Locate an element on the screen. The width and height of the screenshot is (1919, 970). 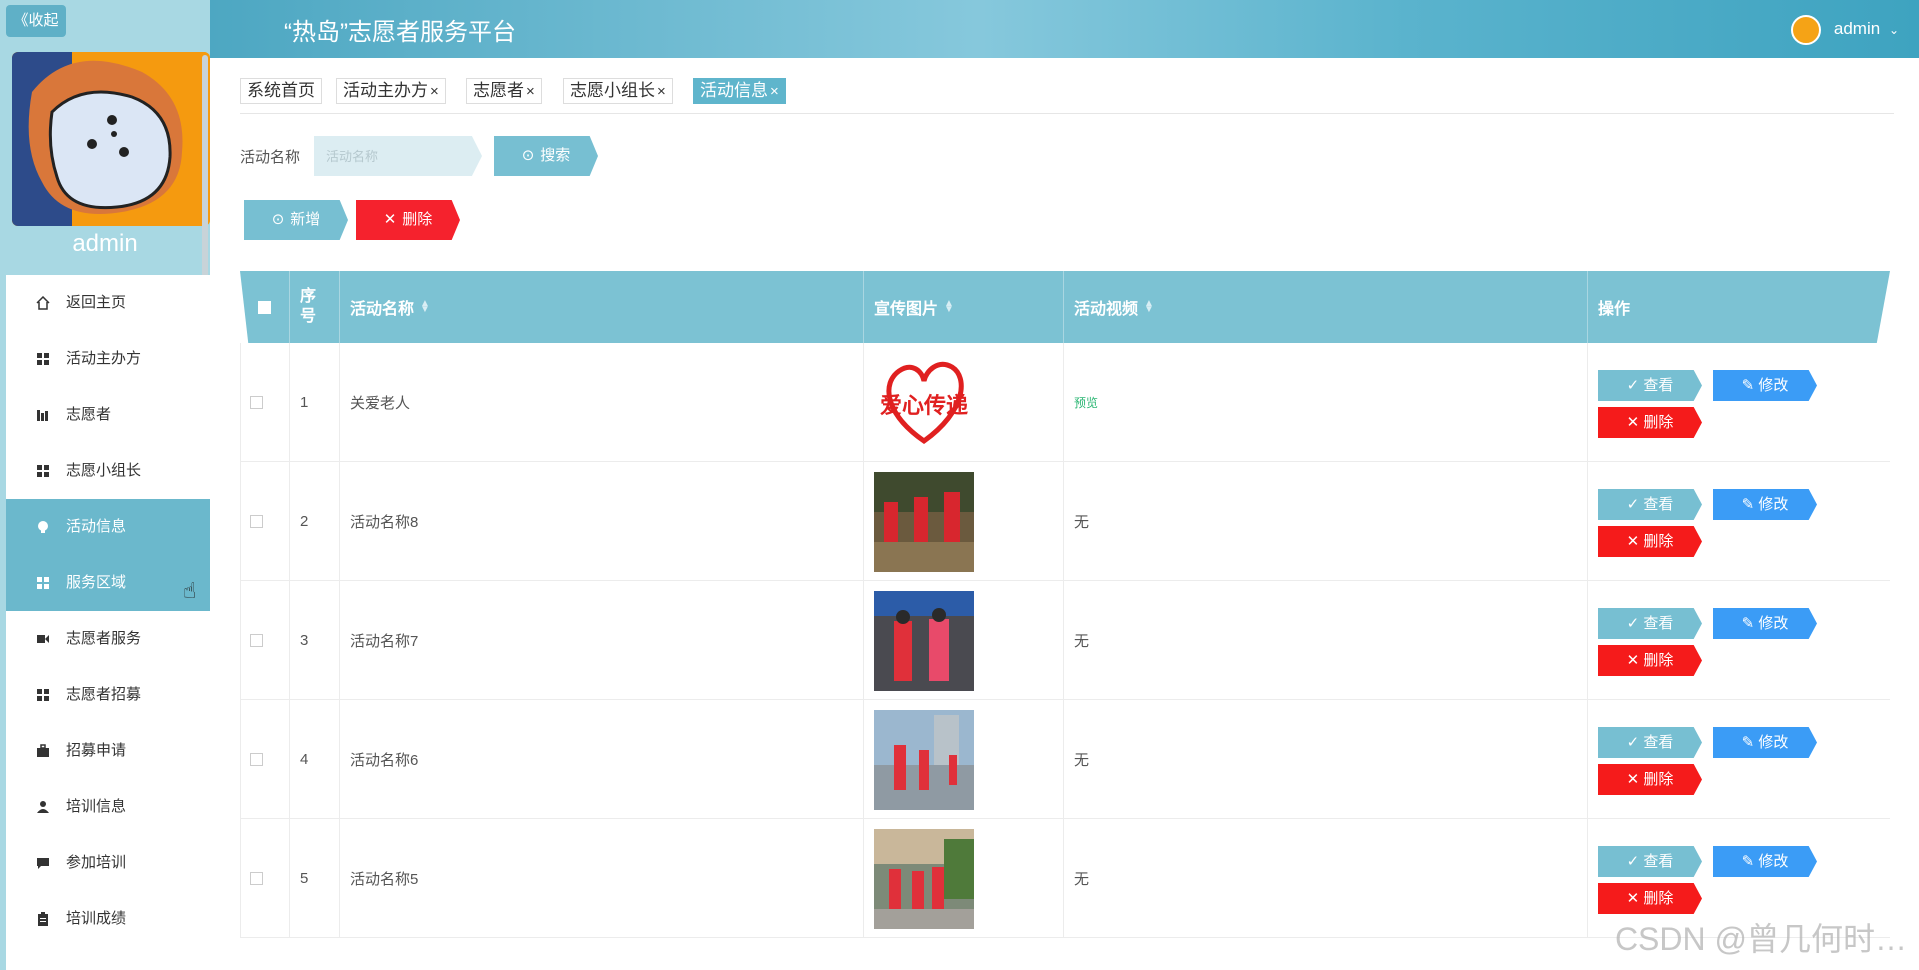
volunteers-street-photo is located at coordinates (924, 640).